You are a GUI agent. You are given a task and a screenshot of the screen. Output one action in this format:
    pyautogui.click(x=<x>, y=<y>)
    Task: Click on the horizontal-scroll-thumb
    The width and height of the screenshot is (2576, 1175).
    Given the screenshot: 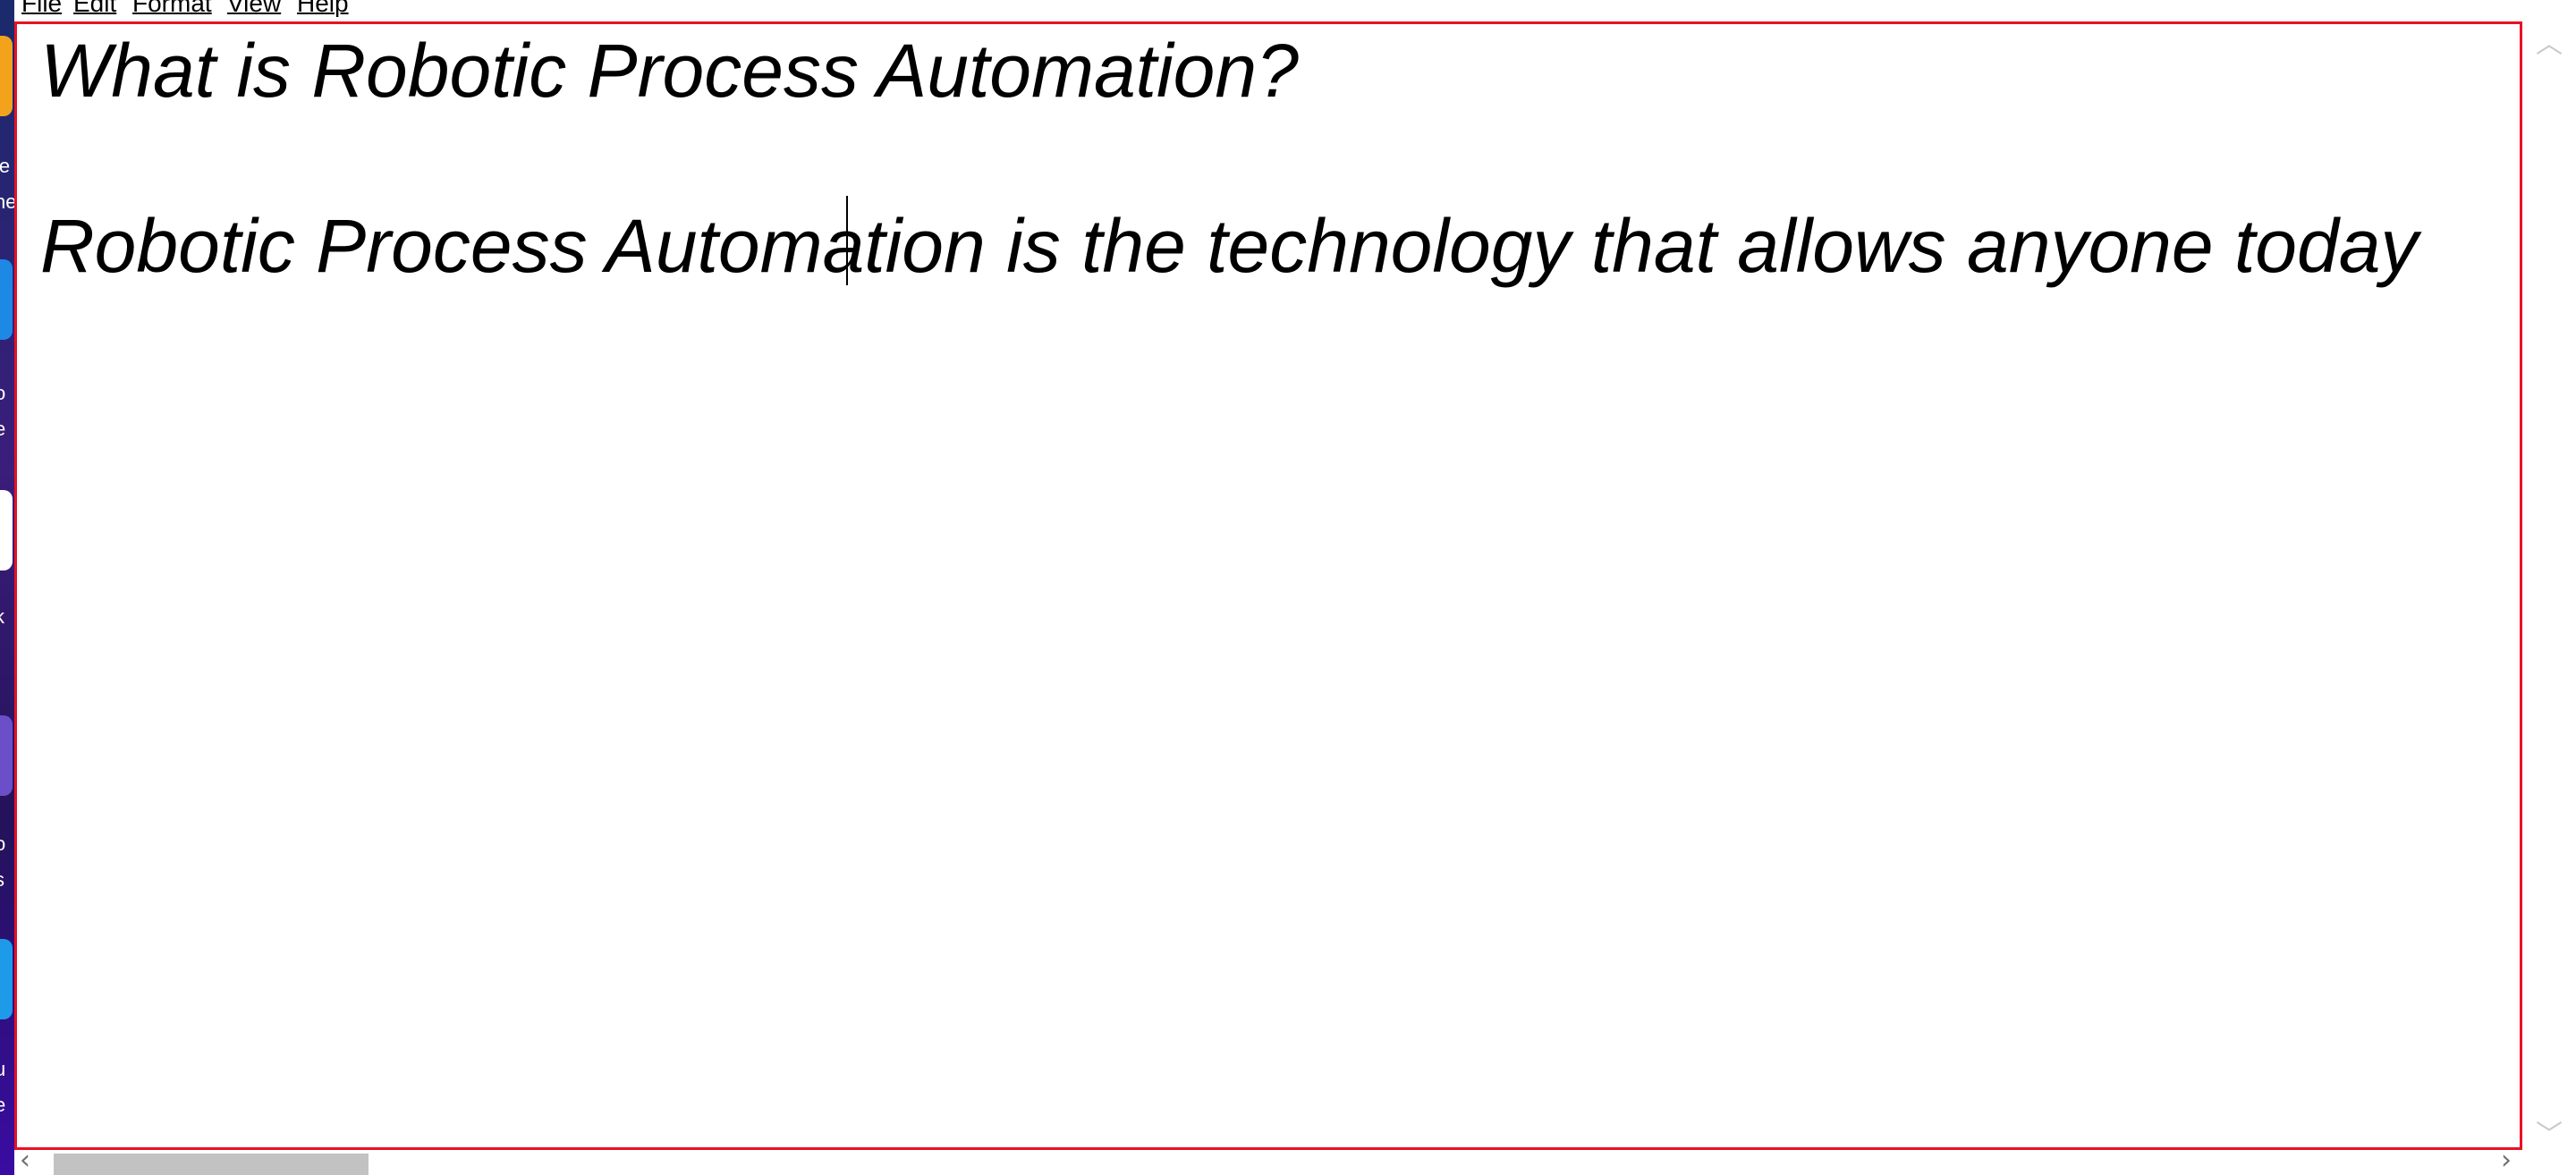 What is the action you would take?
    pyautogui.click(x=211, y=1164)
    